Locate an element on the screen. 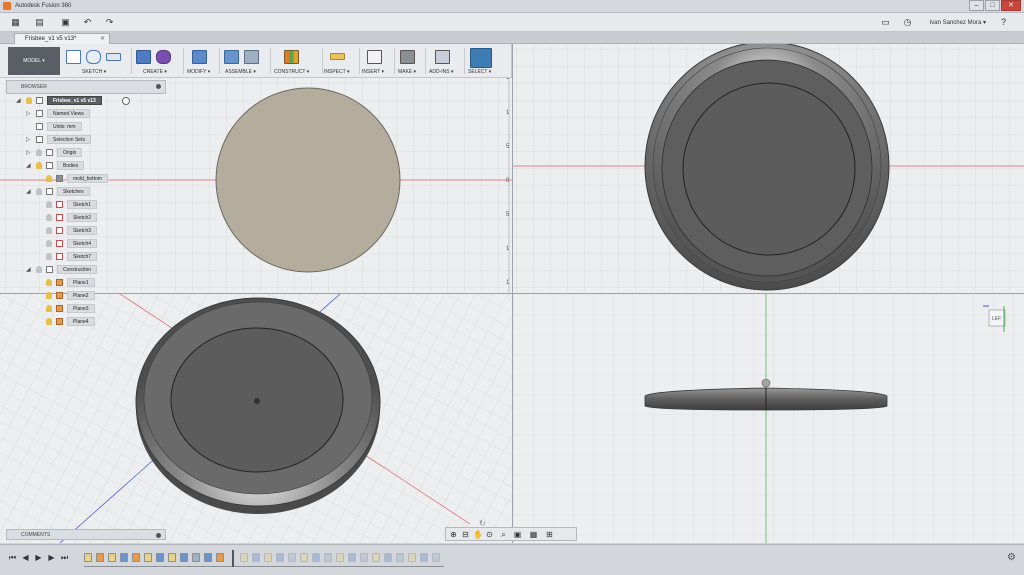 Image resolution: width=1024 pixels, height=575 pixels. data-panel-grid-icon: ▦ is located at coordinates (15, 22).